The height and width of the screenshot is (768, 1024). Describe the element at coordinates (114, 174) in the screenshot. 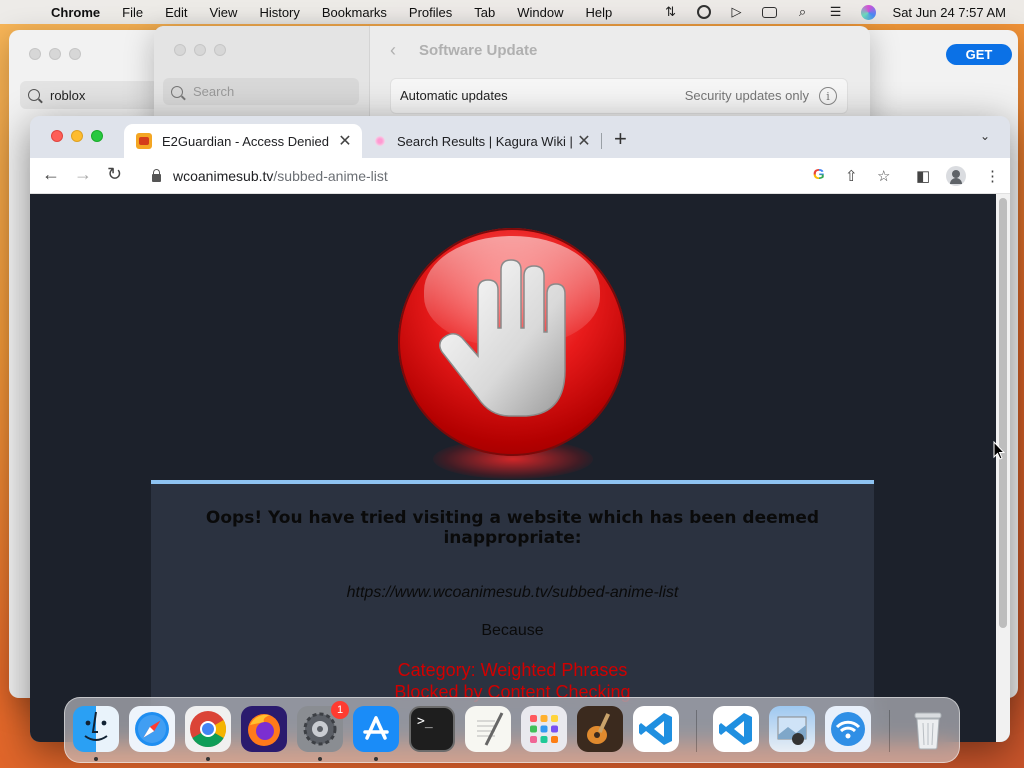

I see `reload-icon: ↻` at that location.